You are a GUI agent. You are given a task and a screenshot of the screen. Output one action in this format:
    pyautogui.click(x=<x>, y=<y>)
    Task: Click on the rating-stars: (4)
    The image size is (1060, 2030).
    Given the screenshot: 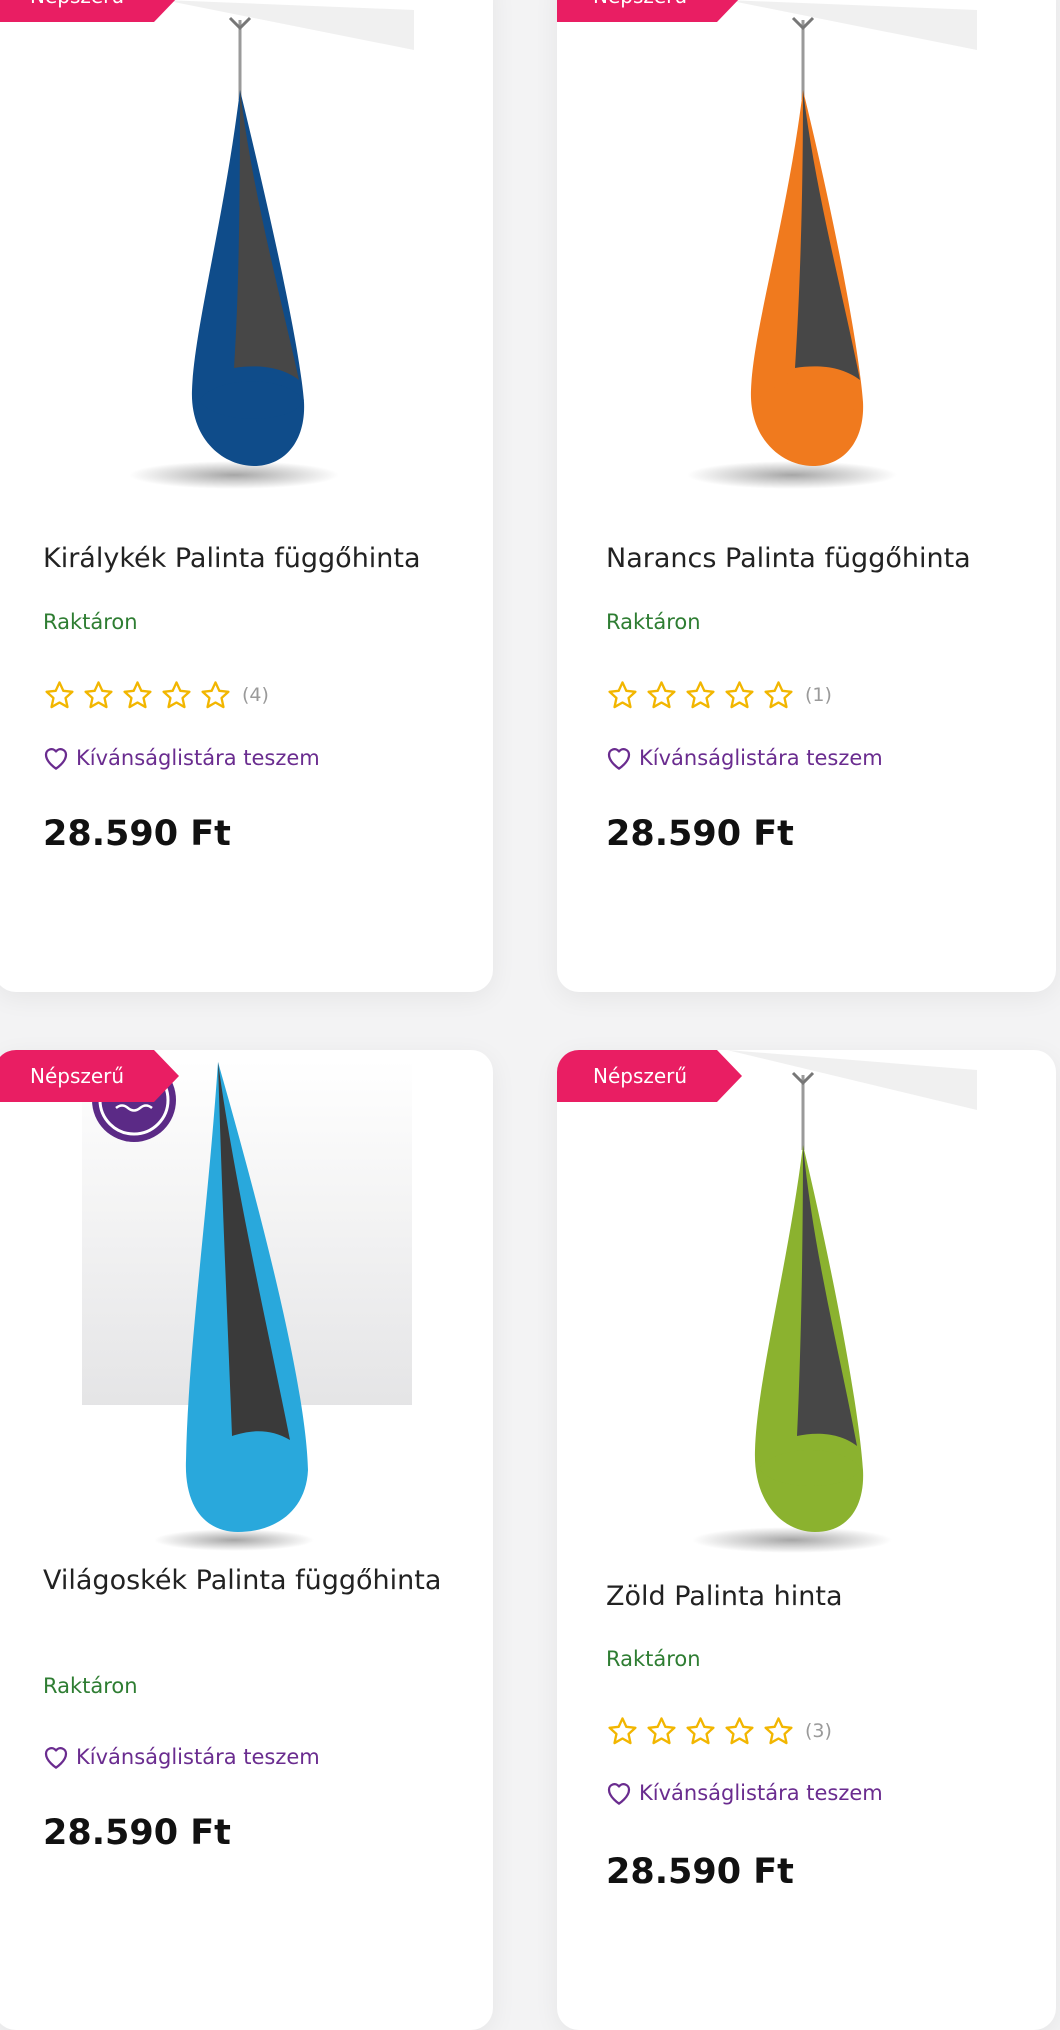 What is the action you would take?
    pyautogui.click(x=156, y=695)
    